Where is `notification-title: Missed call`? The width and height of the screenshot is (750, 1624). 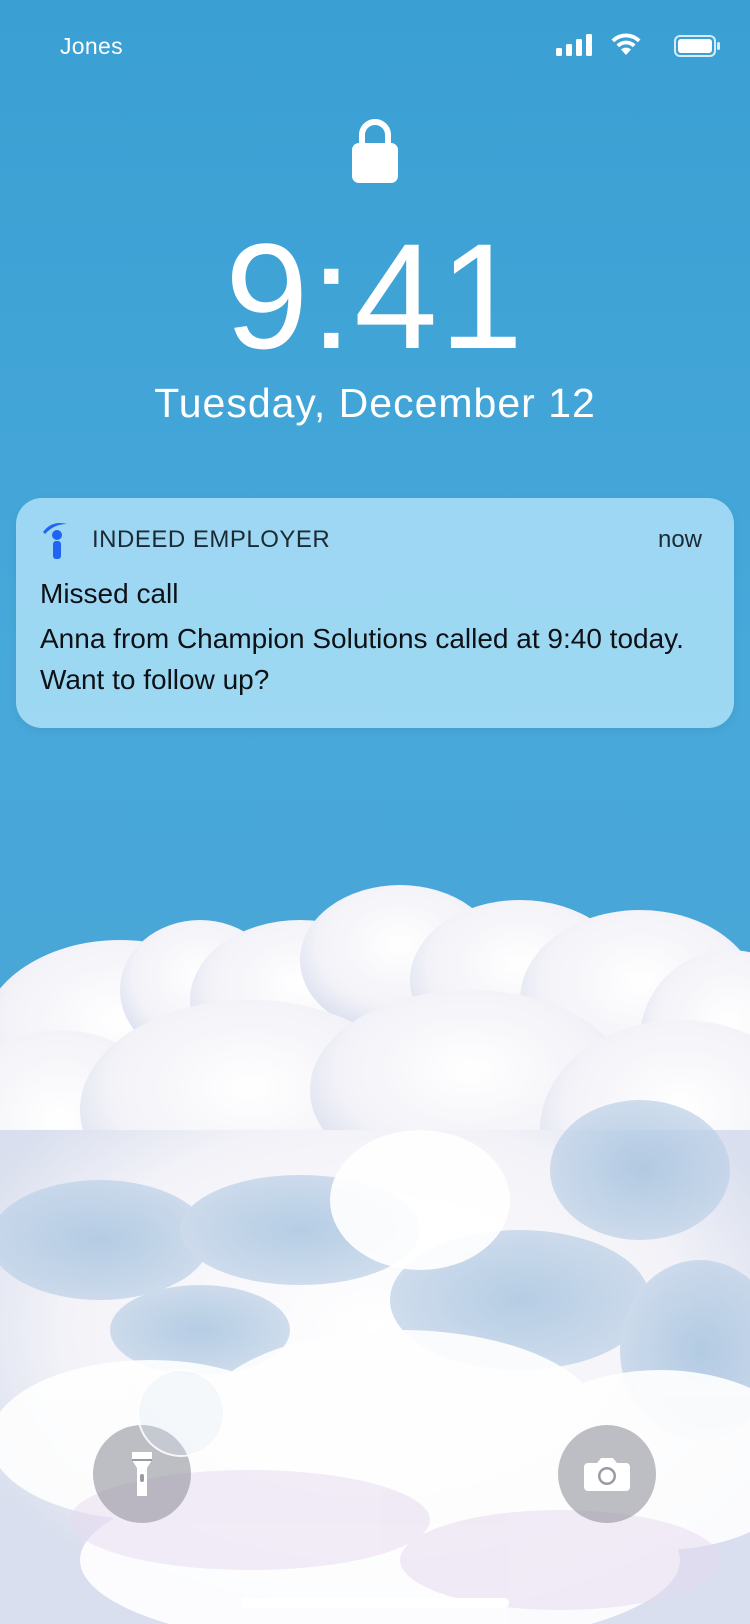 notification-title: Missed call is located at coordinates (109, 593).